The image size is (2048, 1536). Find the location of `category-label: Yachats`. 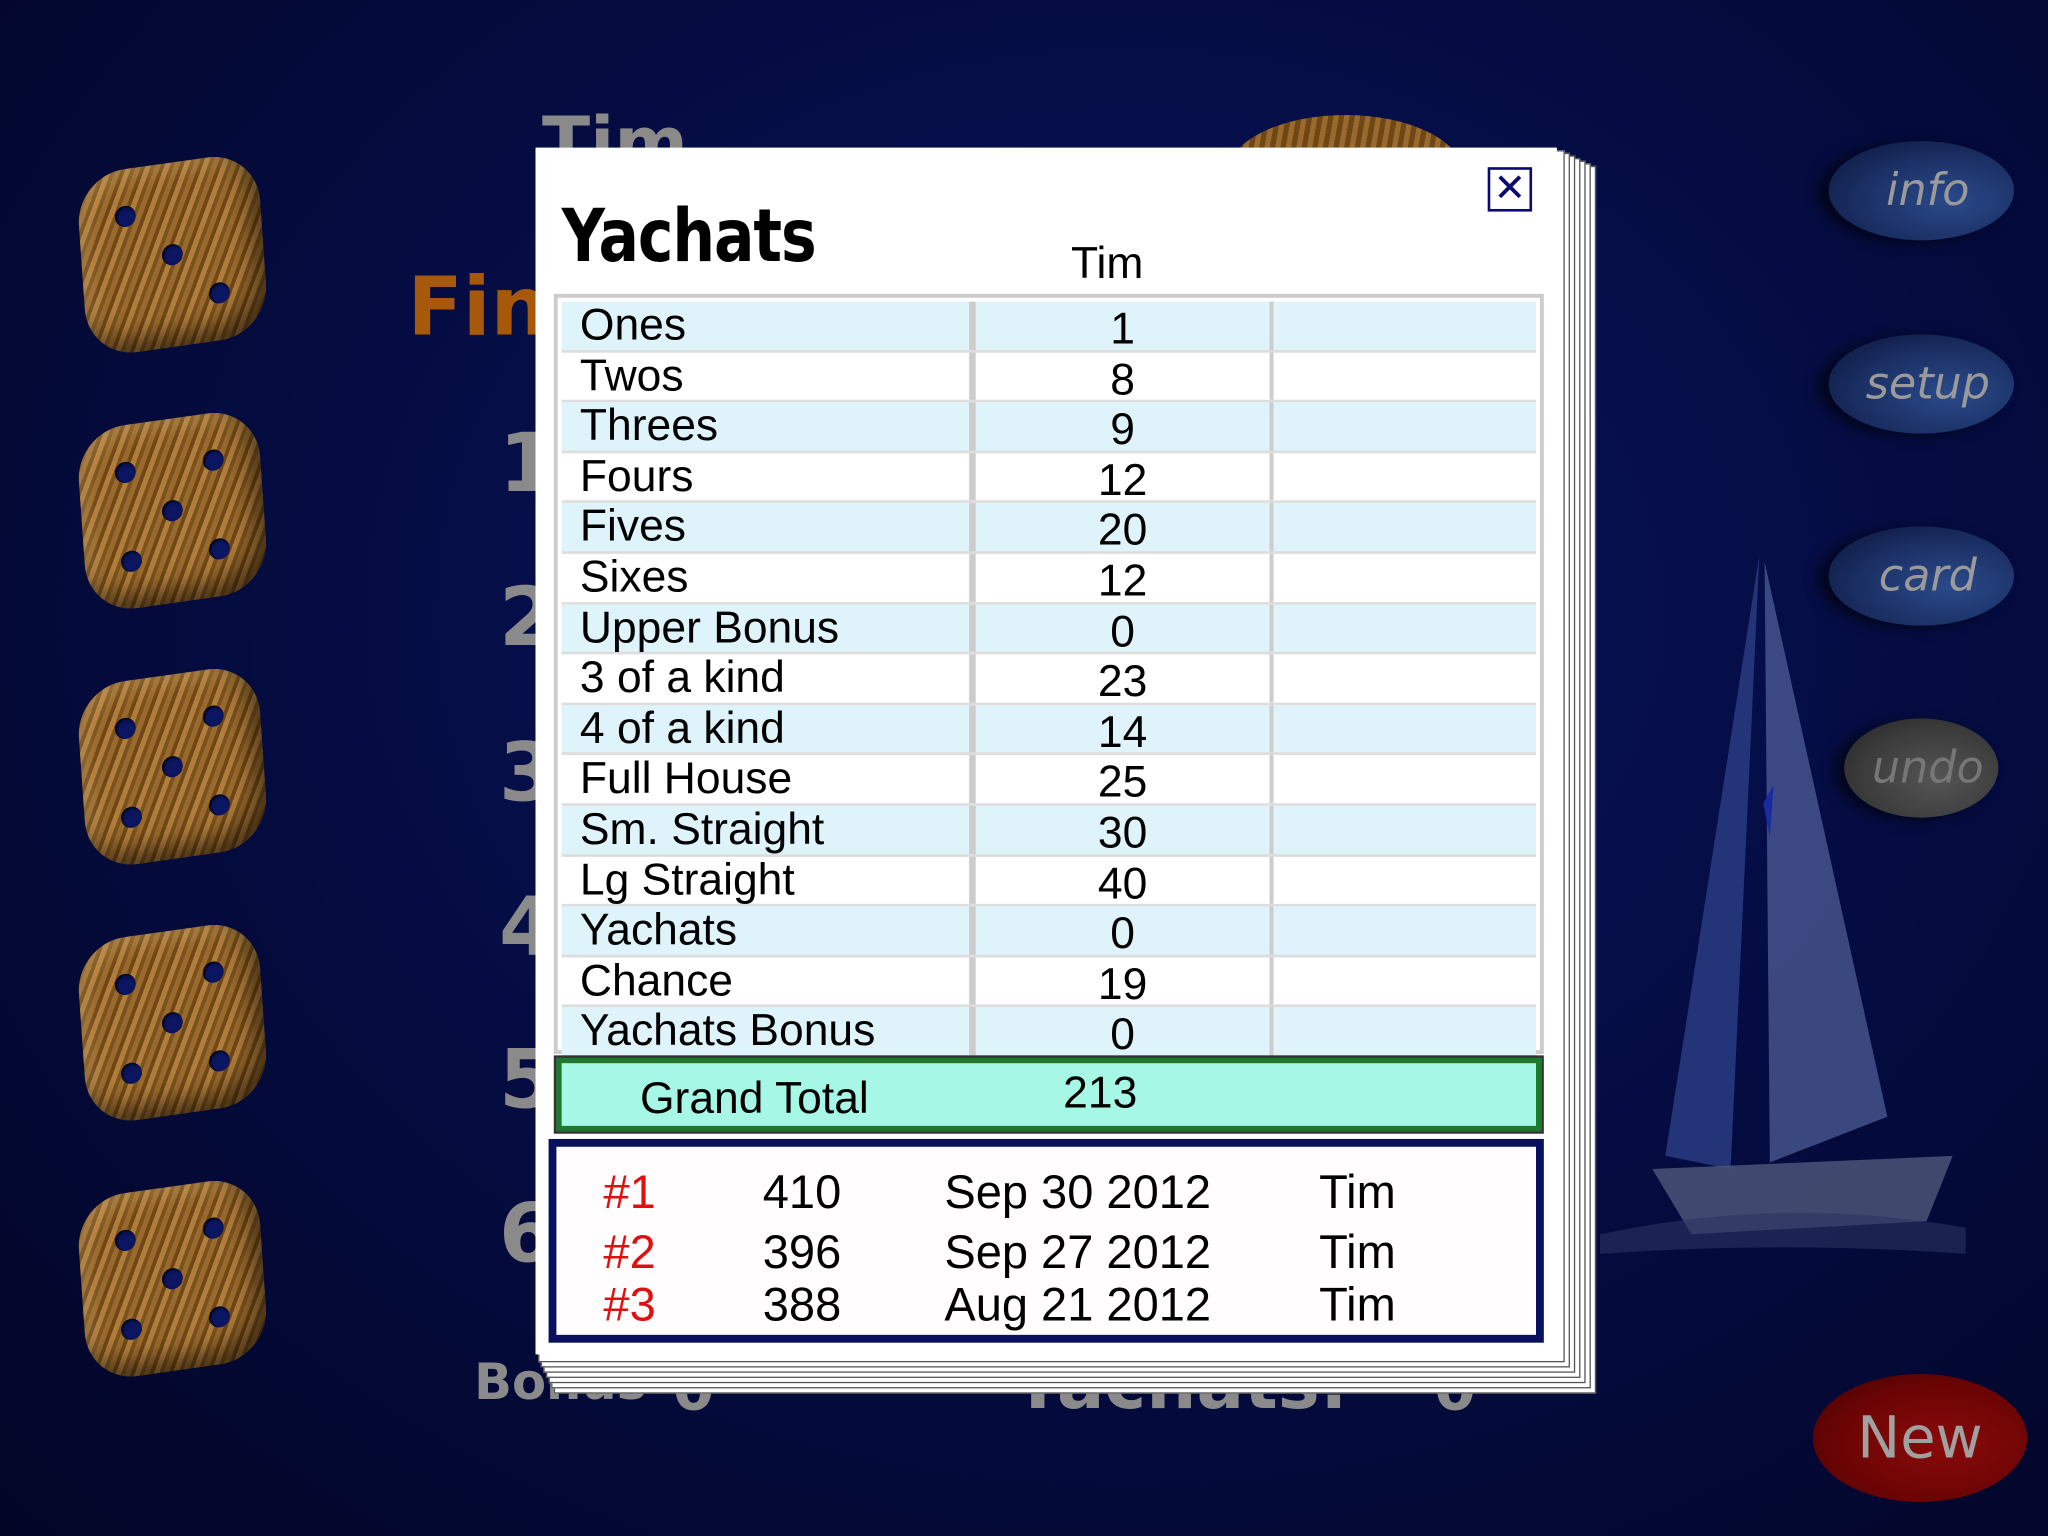

category-label: Yachats is located at coordinates (769, 930).